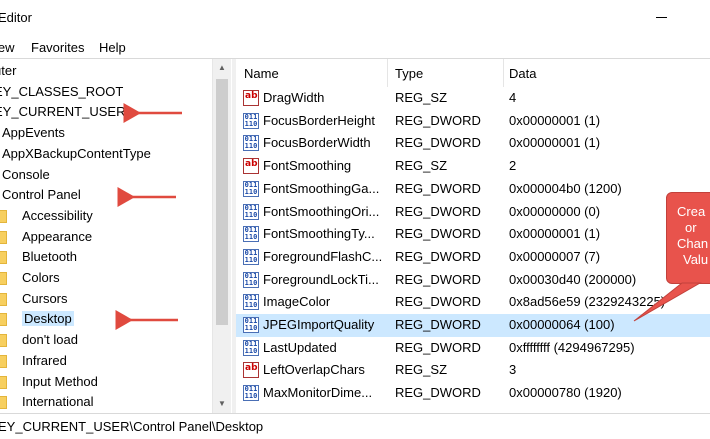 The height and width of the screenshot is (439, 710). What do you see at coordinates (251, 368) in the screenshot?
I see `icon-glyph: ab` at bounding box center [251, 368].